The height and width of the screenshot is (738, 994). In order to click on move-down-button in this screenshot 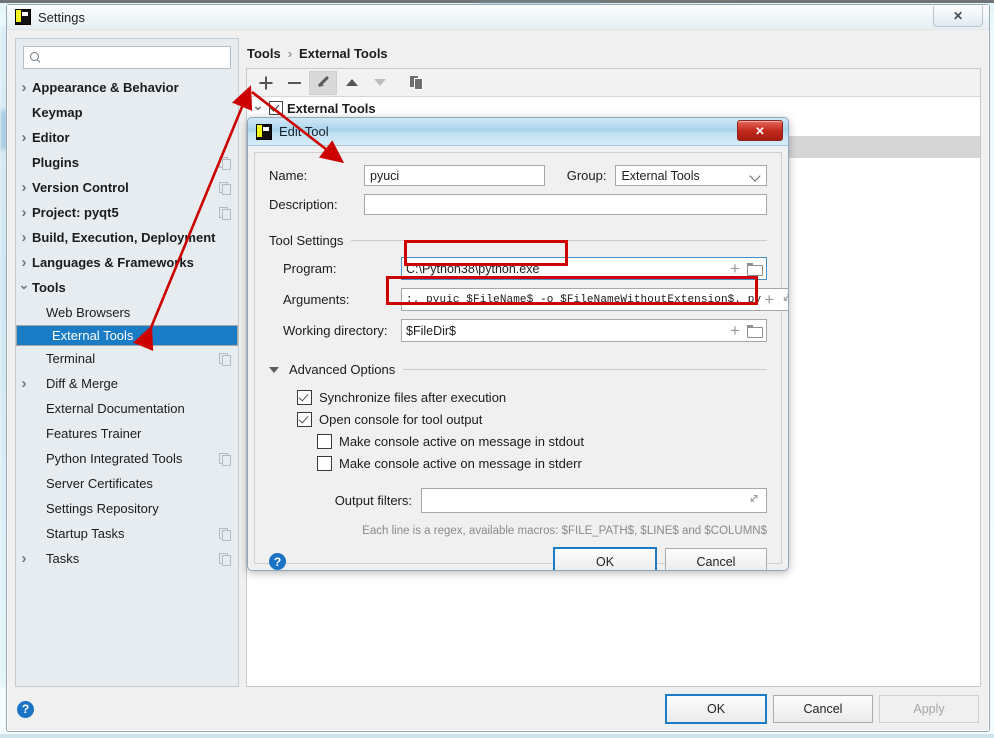, I will do `click(380, 83)`.